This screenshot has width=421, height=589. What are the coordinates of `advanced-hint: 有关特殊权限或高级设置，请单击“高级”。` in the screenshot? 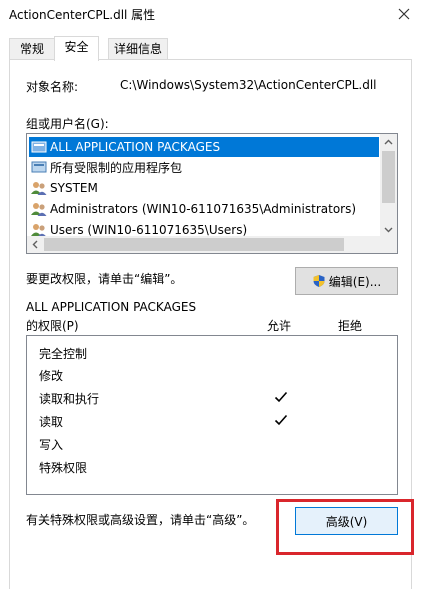 It's located at (140, 520).